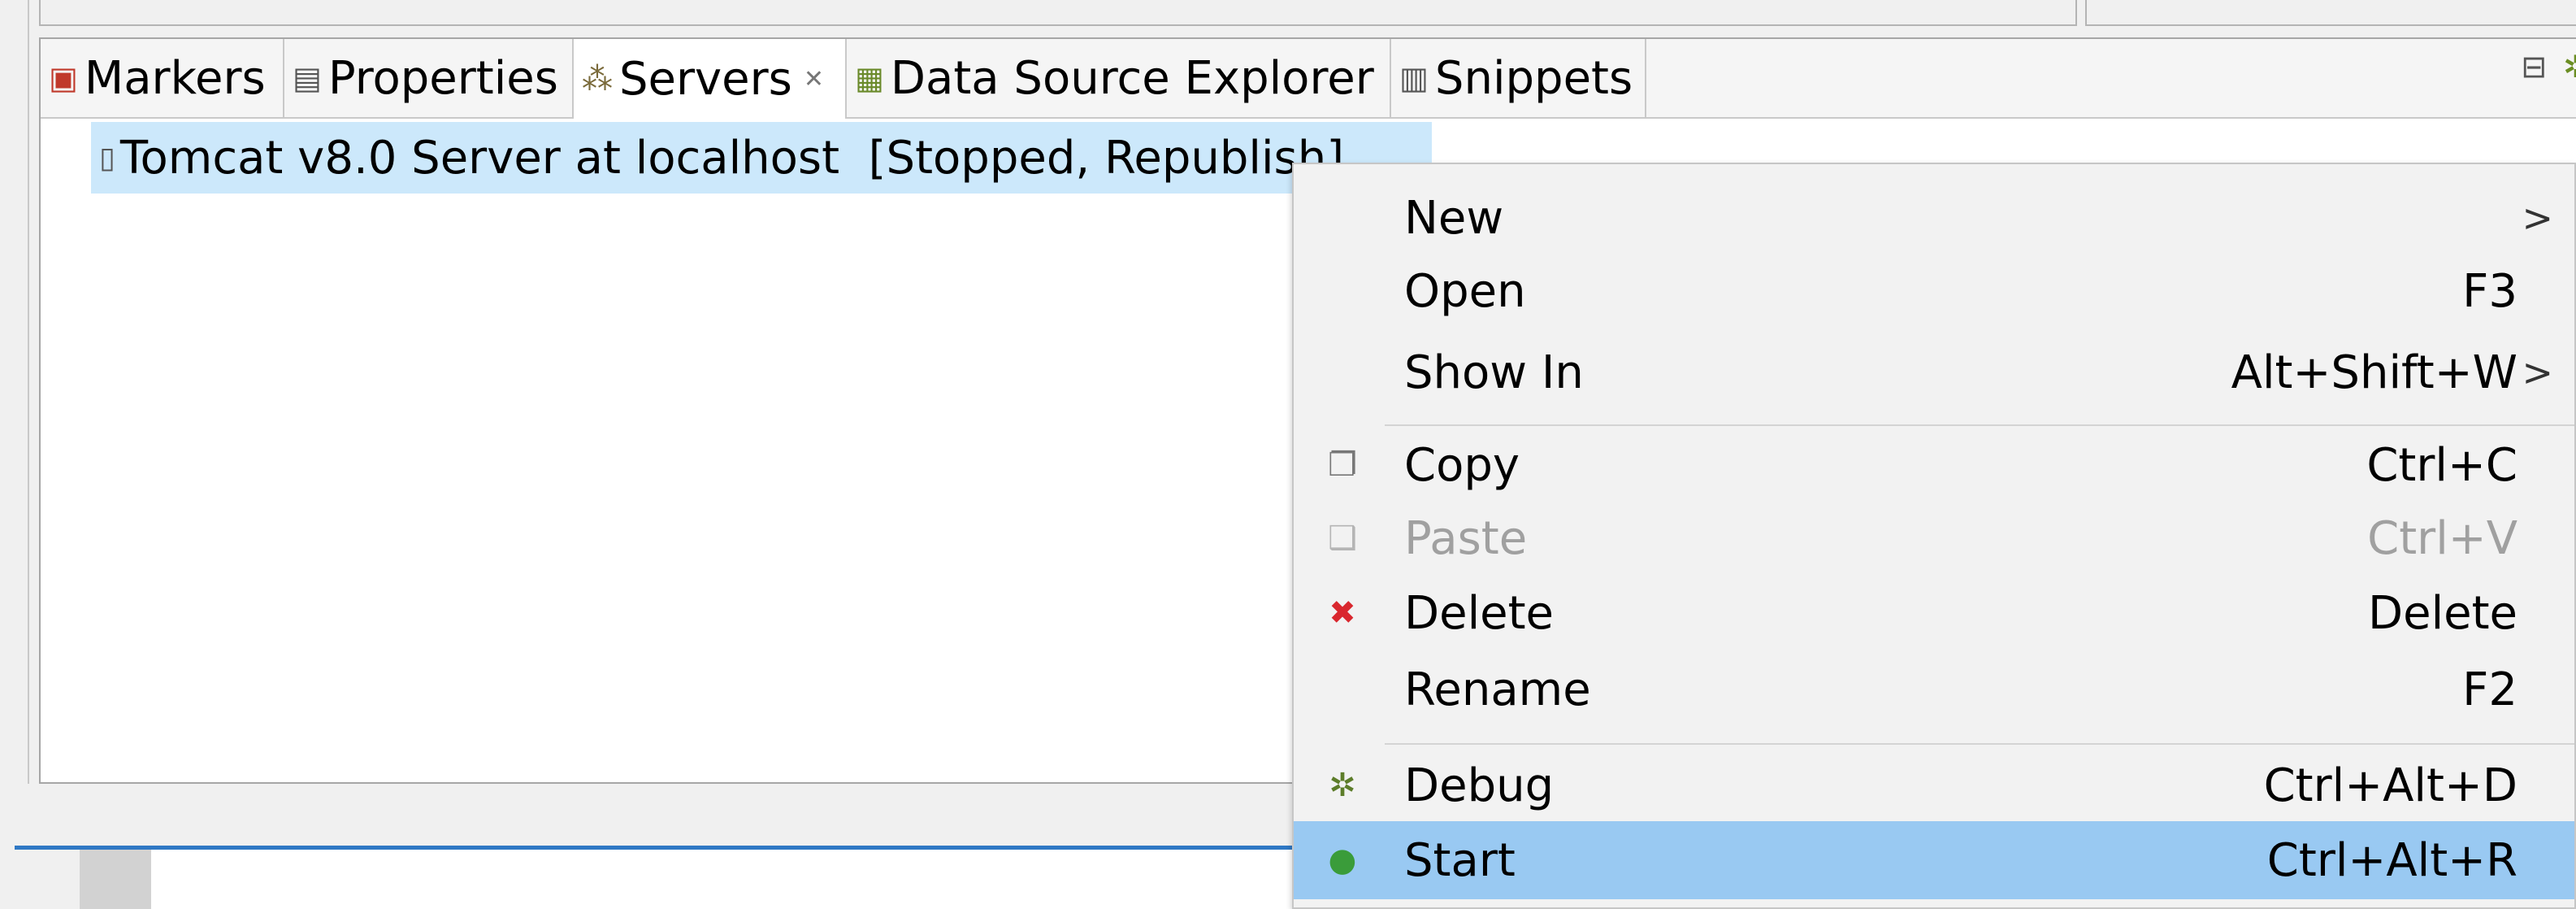 The height and width of the screenshot is (909, 2576). Describe the element at coordinates (2489, 689) in the screenshot. I see `menu-item-shortcut: F2` at that location.